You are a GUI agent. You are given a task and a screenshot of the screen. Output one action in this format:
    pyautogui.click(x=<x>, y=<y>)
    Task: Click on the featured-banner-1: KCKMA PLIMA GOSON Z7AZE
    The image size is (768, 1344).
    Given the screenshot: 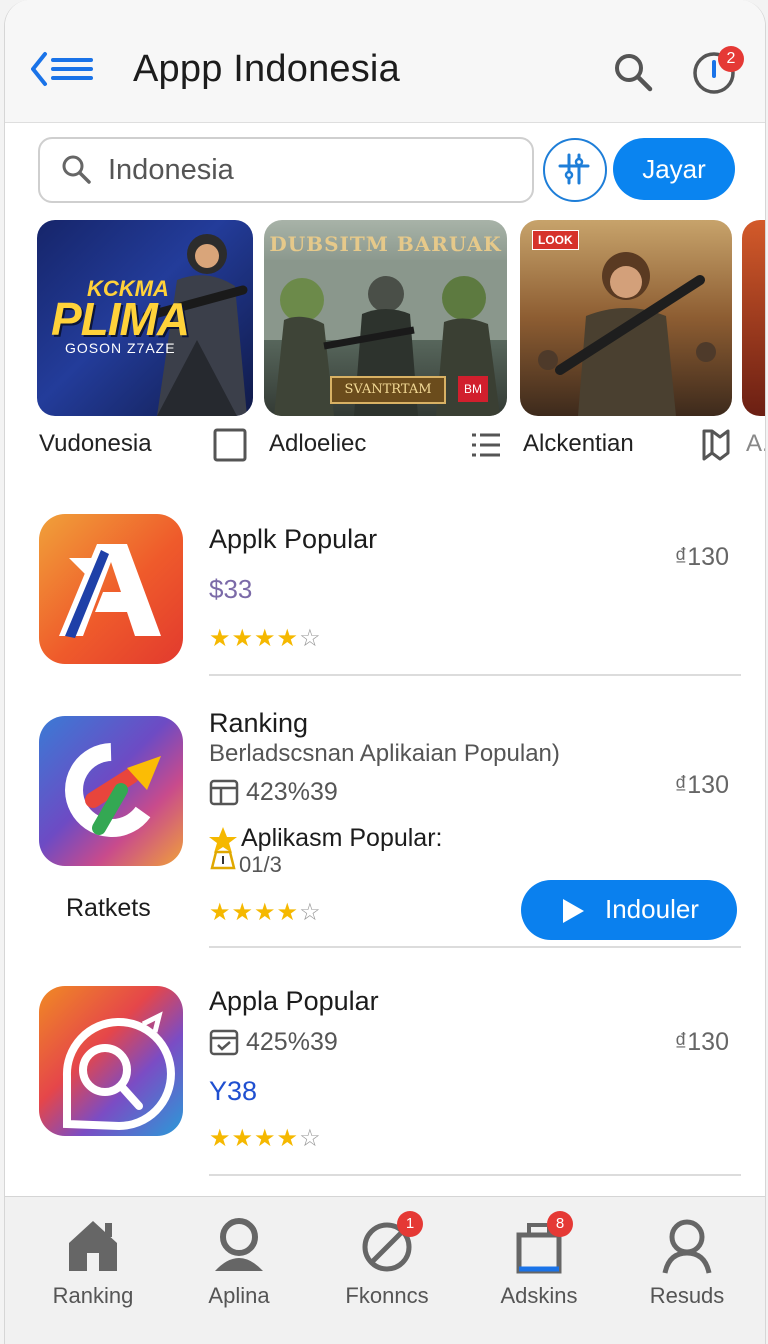 What is the action you would take?
    pyautogui.click(x=145, y=318)
    